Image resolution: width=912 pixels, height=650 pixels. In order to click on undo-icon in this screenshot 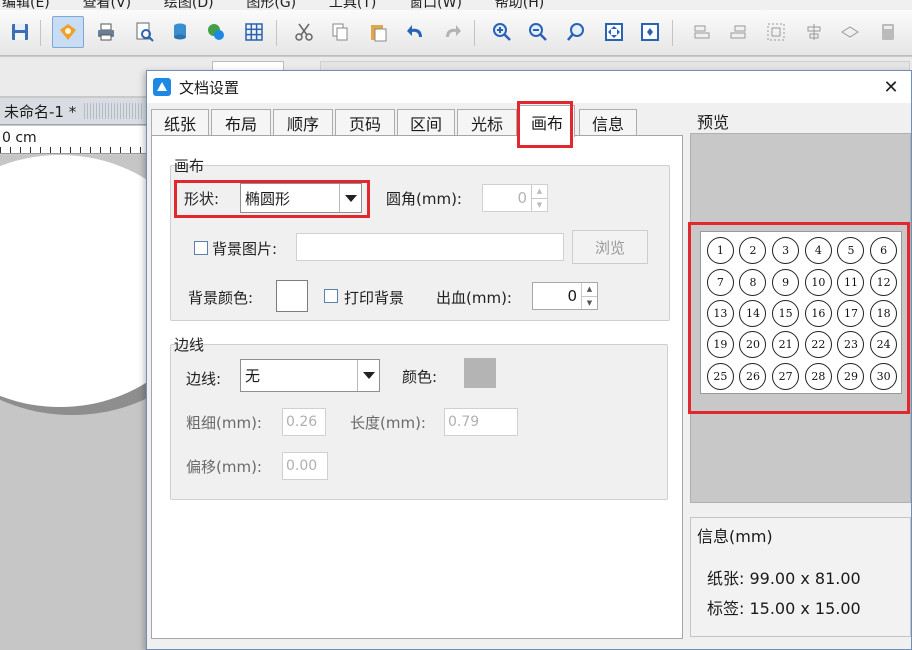, I will do `click(416, 32)`.